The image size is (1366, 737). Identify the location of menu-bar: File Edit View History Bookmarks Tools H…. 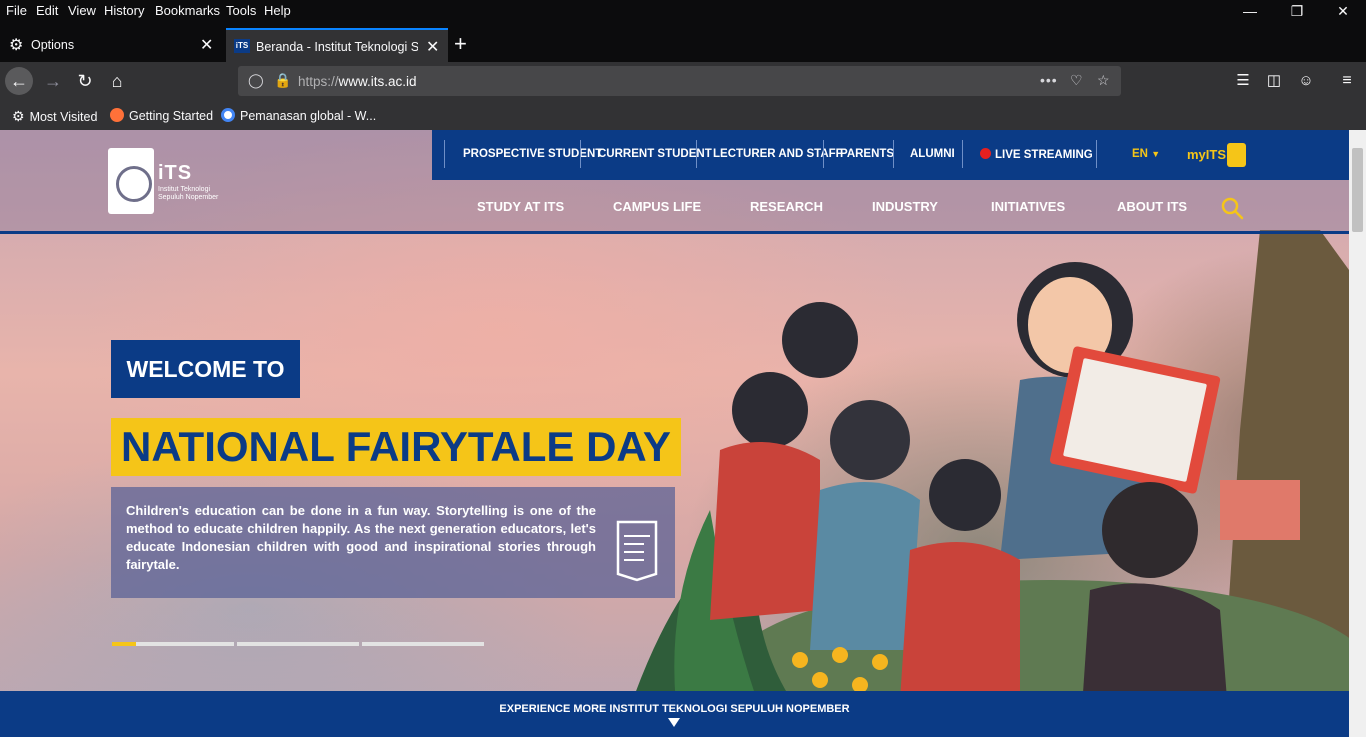
(683, 11).